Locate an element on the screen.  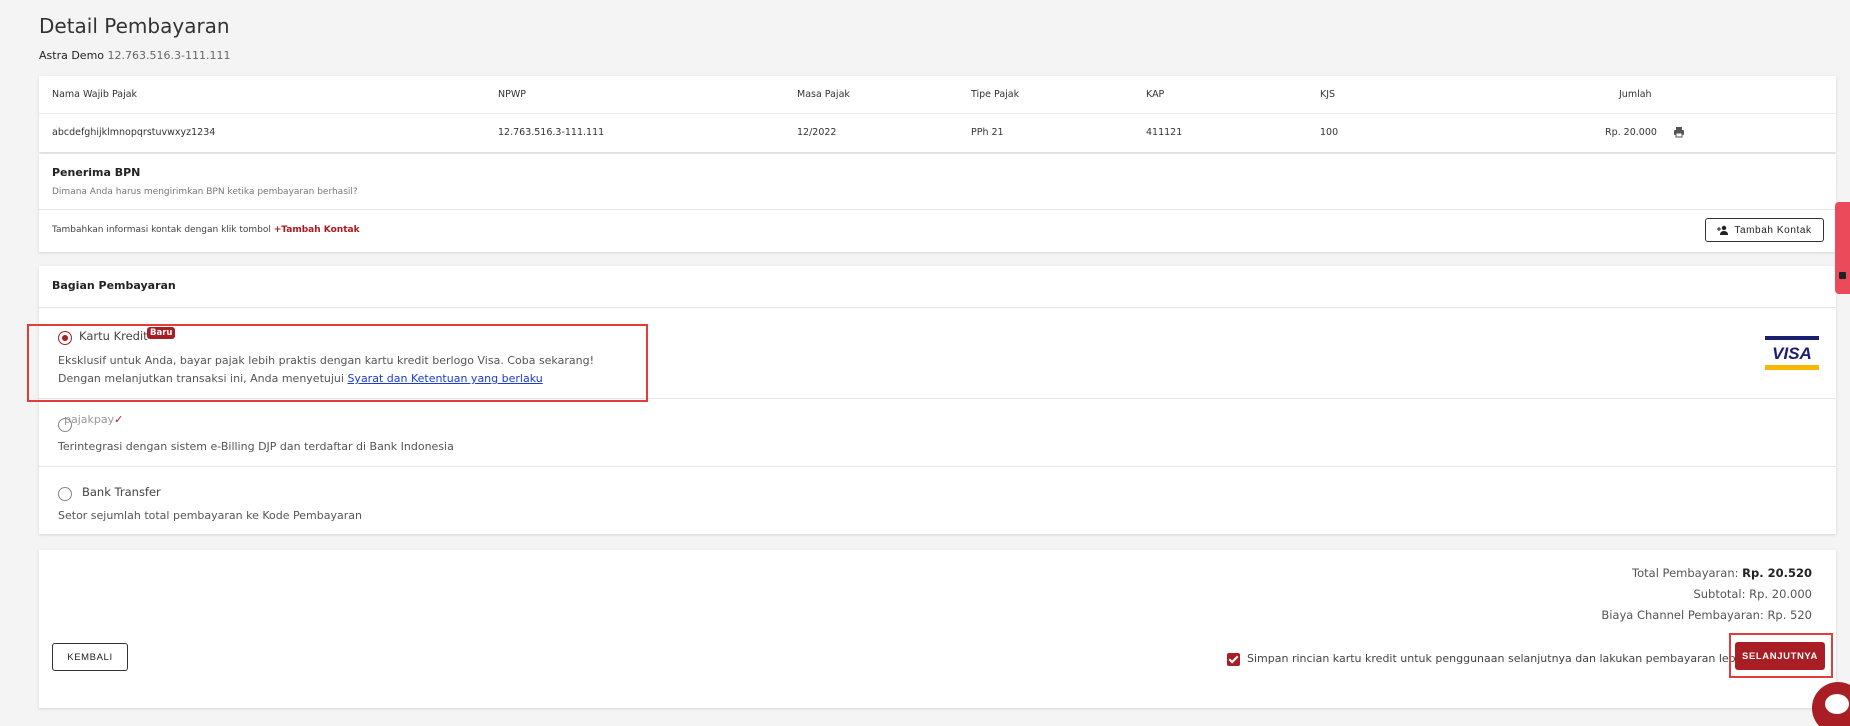
total-label: Total Pembayaran: is located at coordinates (1685, 573).